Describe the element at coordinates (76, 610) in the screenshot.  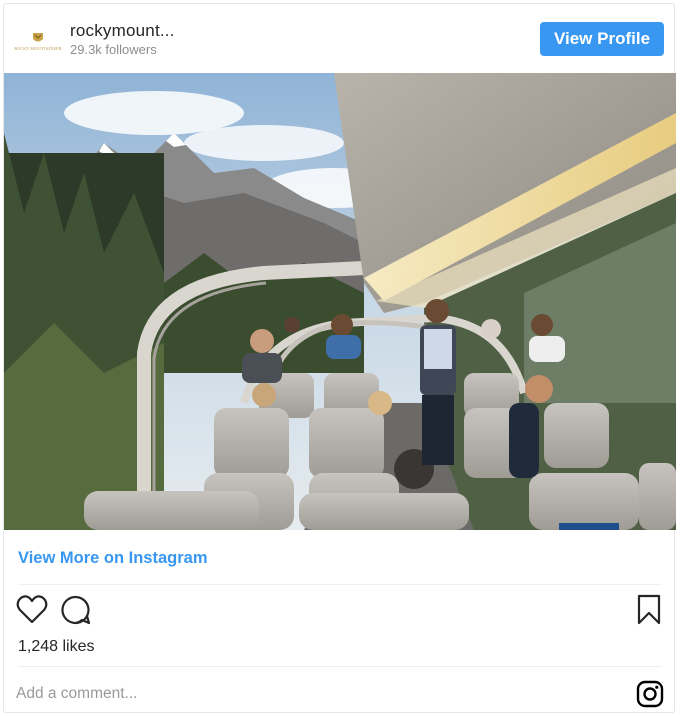
I see `comment-icon` at that location.